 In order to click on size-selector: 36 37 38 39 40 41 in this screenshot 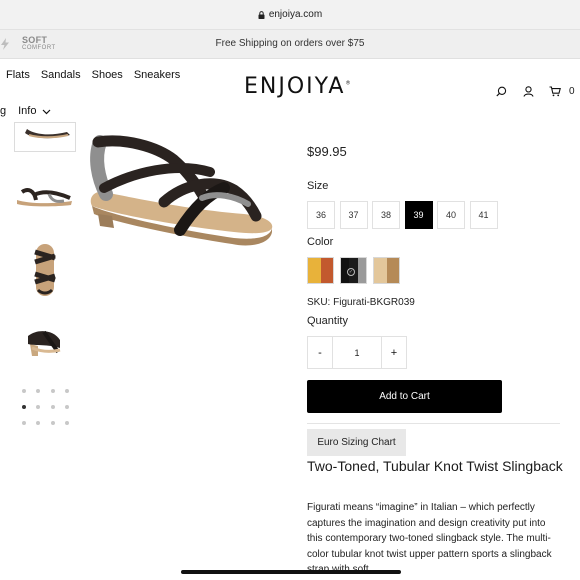, I will do `click(404, 215)`.